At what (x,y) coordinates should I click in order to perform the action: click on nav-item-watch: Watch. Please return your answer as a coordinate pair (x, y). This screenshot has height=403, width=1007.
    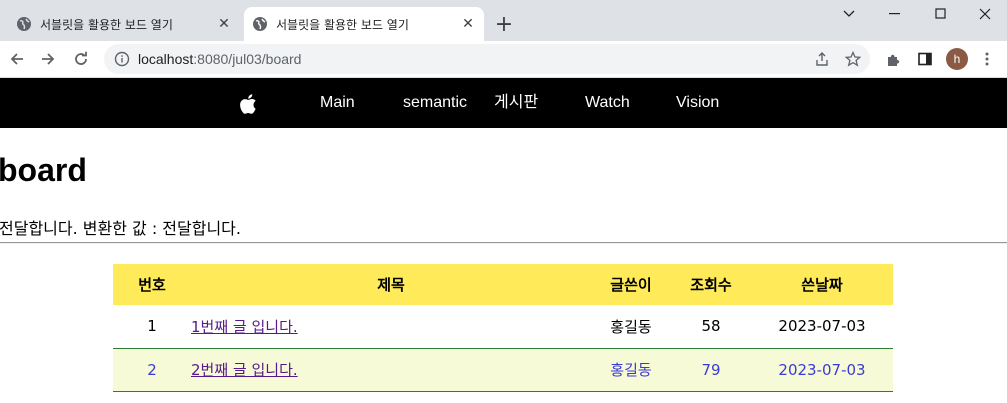
    Looking at the image, I should click on (607, 103).